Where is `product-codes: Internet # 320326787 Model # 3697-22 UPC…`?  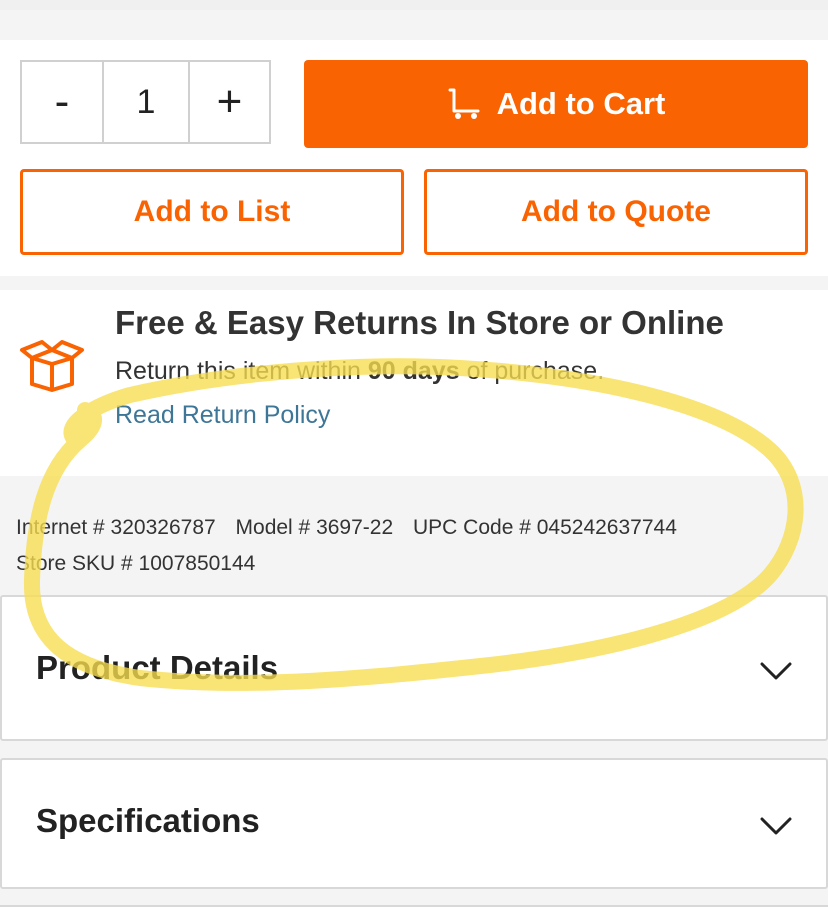
product-codes: Internet # 320326787 Model # 3697-22 UPC… is located at coordinates (353, 546).